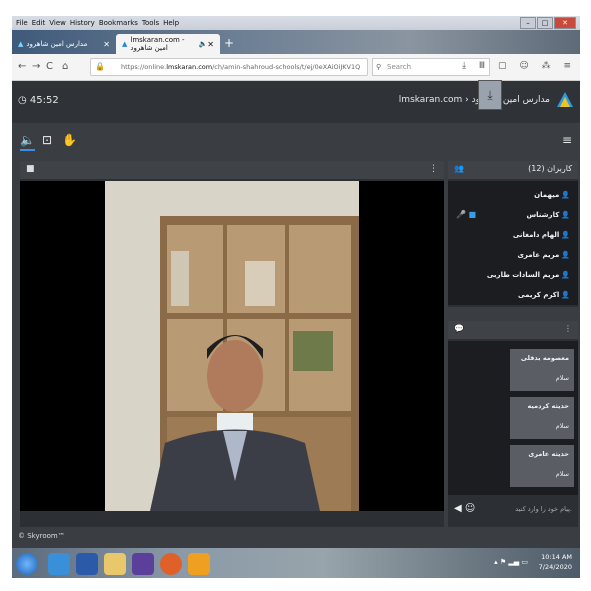  What do you see at coordinates (567, 140) in the screenshot?
I see `hamburger-menu-icon: ≡` at bounding box center [567, 140].